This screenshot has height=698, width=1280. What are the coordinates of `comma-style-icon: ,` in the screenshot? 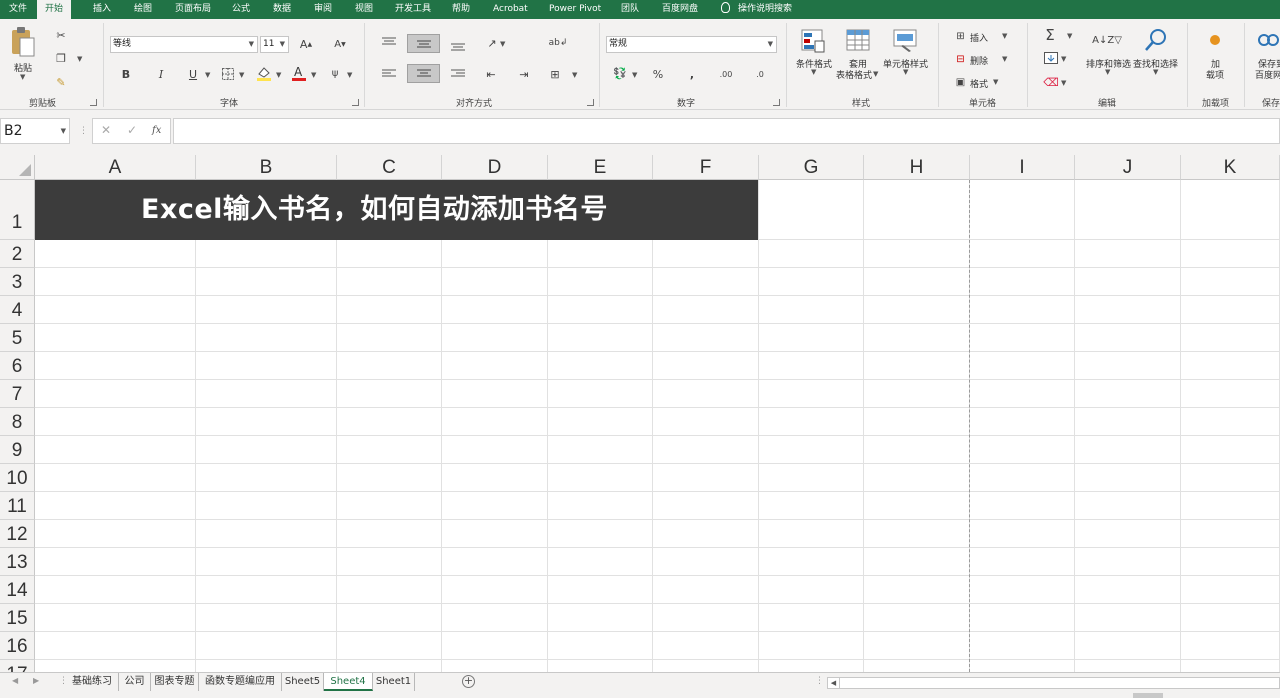 It's located at (692, 74).